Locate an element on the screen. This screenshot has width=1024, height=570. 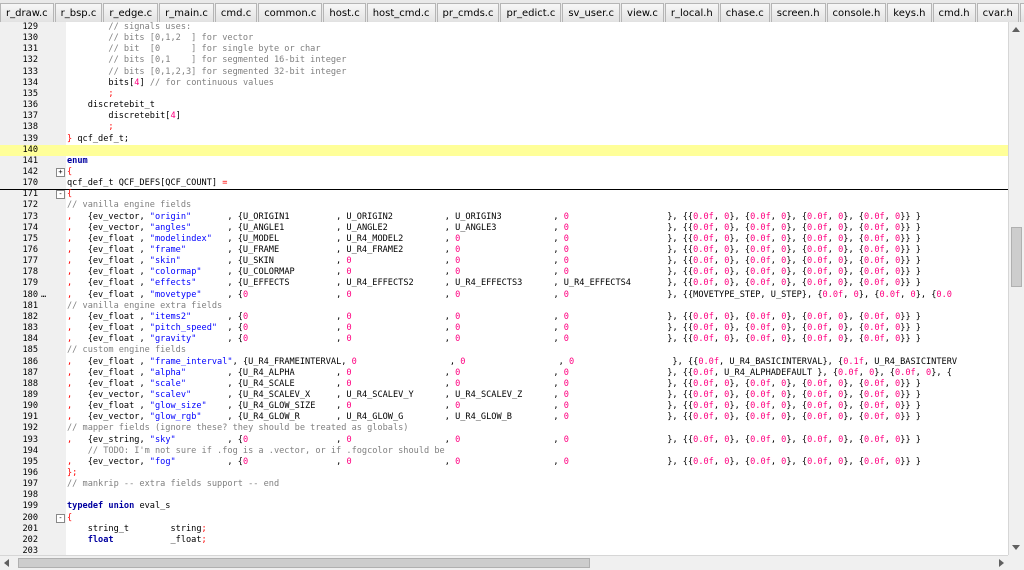
code-line: 129 // signals uses: is located at coordinates (504, 27).